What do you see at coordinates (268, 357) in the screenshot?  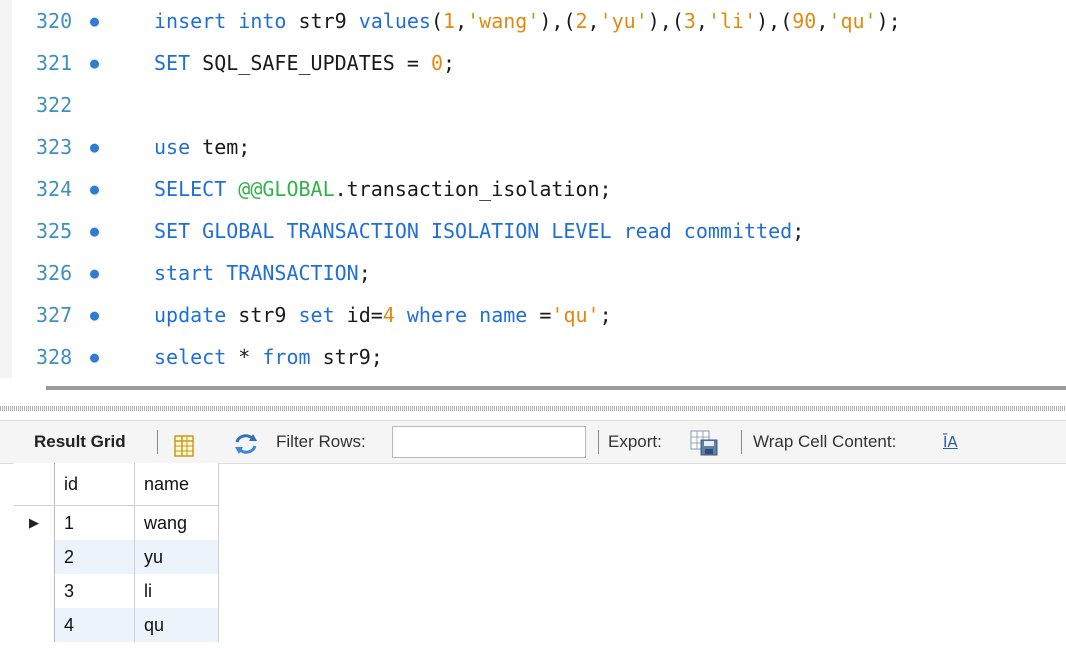 I see `sql-statement: select * from str9;` at bounding box center [268, 357].